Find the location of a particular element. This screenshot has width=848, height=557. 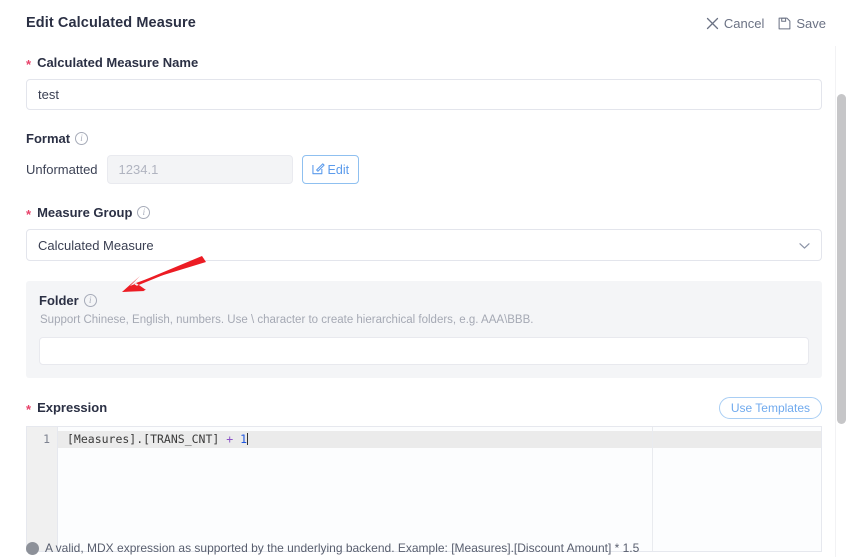

code-token-measure: [Measures].[TRANS_CNT] is located at coordinates (147, 438).